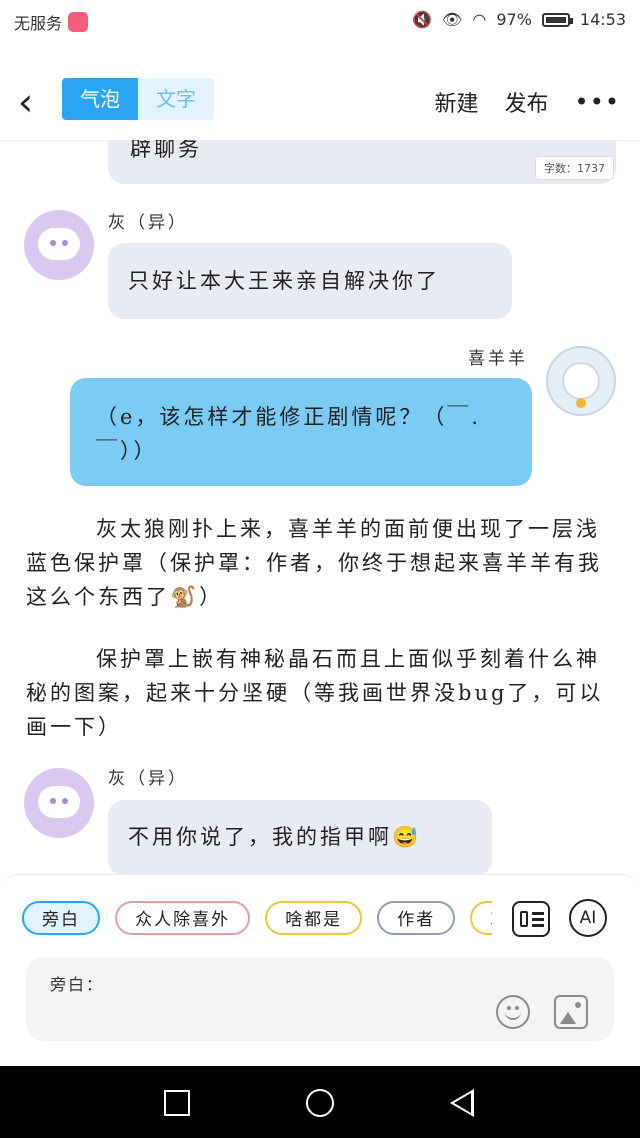 The image size is (640, 1138). What do you see at coordinates (320, 22) in the screenshot?
I see `status-bar: 无服务 🔇 👁 ◠ 97% 14:53` at bounding box center [320, 22].